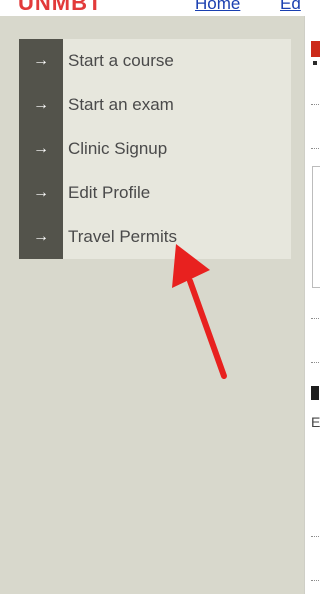 This screenshot has height=594, width=320. Describe the element at coordinates (217, 7) in the screenshot. I see `nav-link-home: Home` at that location.